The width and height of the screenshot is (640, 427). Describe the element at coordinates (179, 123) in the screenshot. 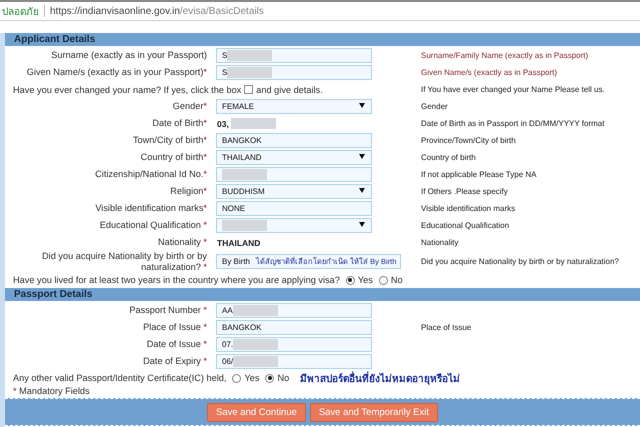

I see `field-label: Date of Birth*` at that location.